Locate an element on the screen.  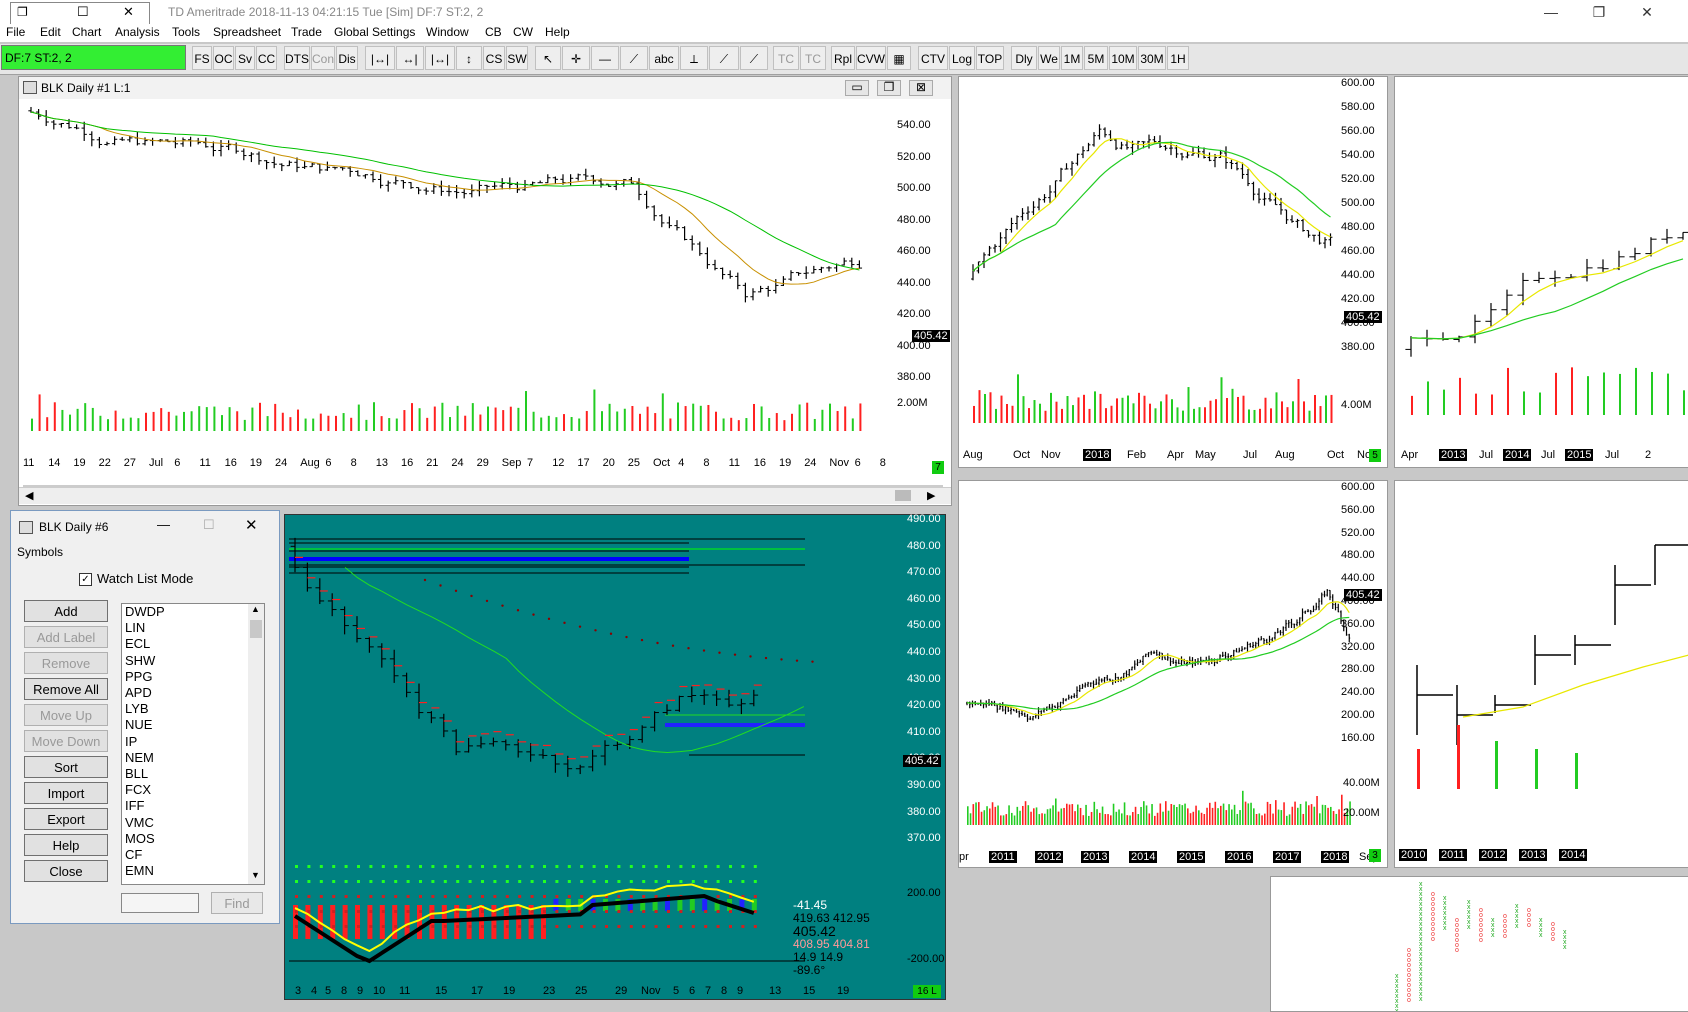
symbol-list-item: NEM is located at coordinates (139, 758).